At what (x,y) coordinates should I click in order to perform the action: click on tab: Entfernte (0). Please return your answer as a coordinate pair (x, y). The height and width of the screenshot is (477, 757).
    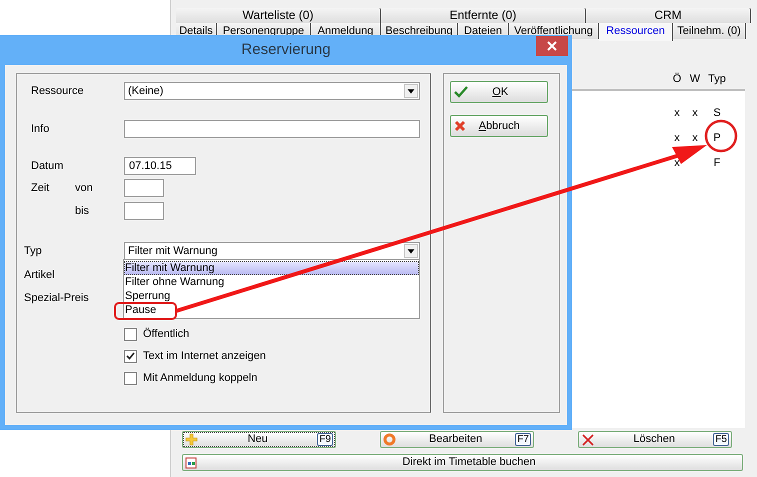
    Looking at the image, I should click on (483, 15).